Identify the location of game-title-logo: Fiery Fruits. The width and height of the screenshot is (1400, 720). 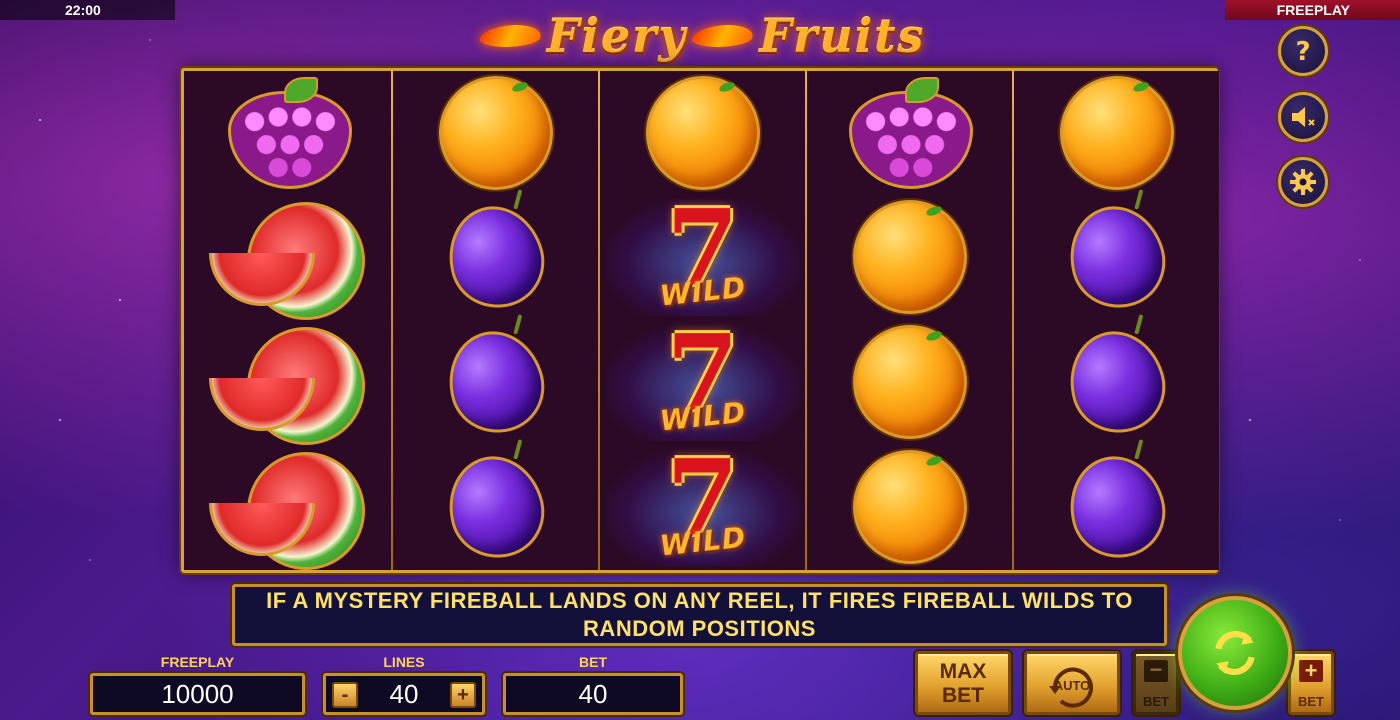
(700, 36).